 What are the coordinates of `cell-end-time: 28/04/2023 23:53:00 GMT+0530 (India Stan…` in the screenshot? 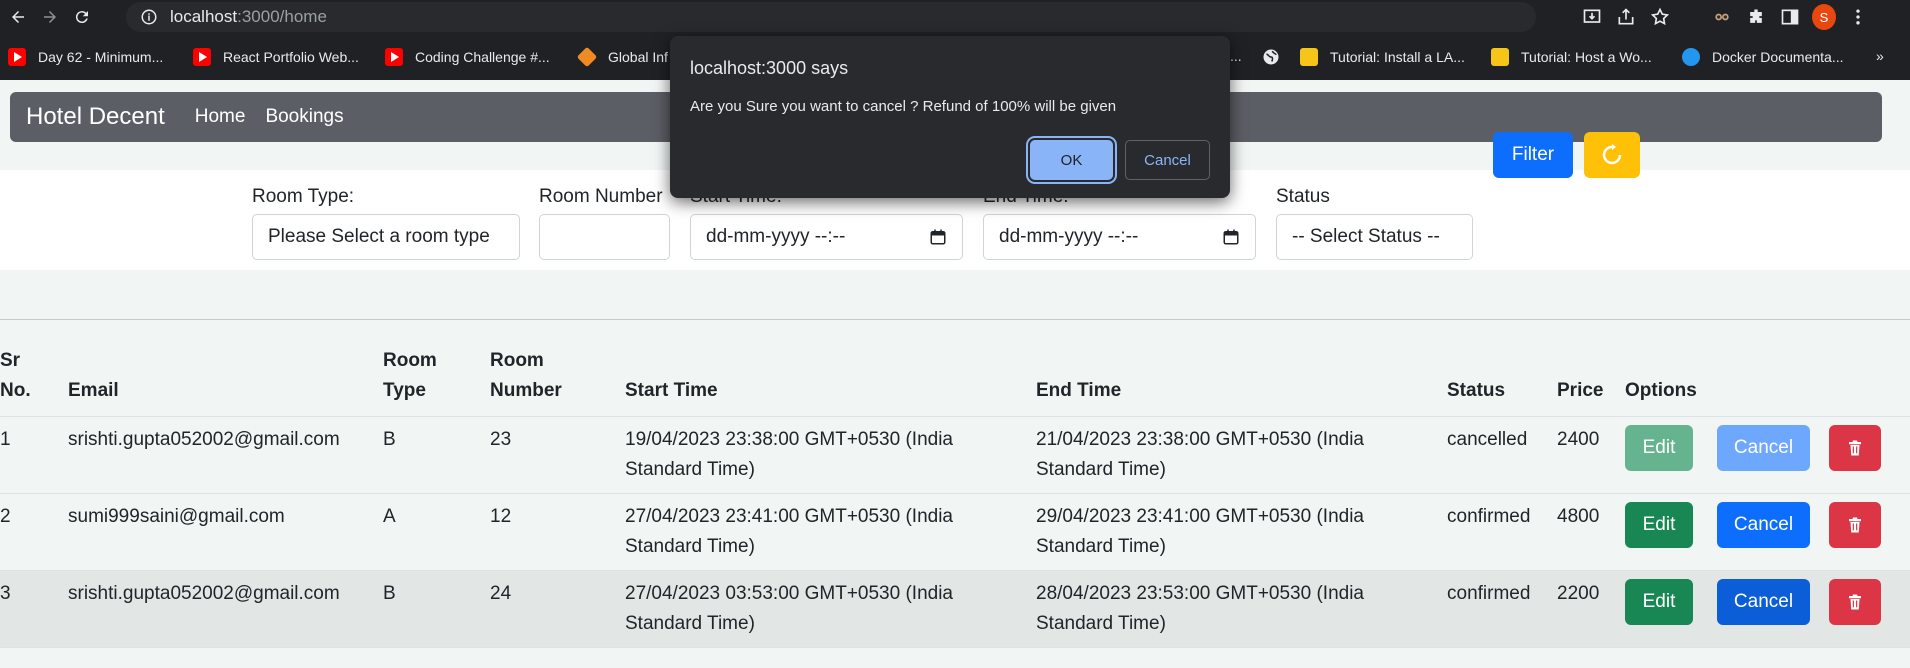 It's located at (1241, 609).